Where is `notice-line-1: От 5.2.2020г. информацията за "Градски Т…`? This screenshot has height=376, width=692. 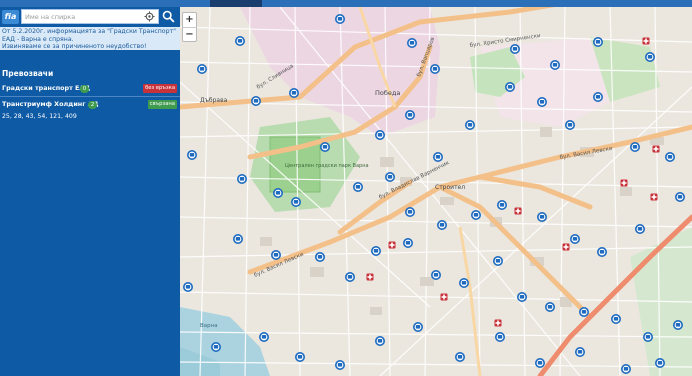
notice-line-1: От 5.2.2020г. информацията за "Градски Т… is located at coordinates (89, 31).